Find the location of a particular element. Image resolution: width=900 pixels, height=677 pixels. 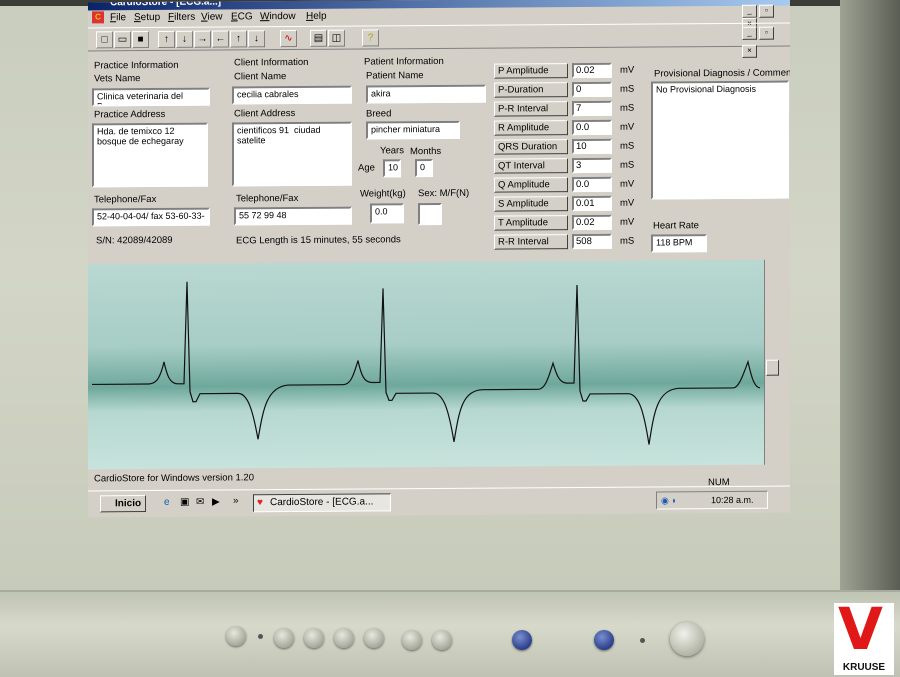

param-p-duration-button: P-Duration is located at coordinates (531, 90).